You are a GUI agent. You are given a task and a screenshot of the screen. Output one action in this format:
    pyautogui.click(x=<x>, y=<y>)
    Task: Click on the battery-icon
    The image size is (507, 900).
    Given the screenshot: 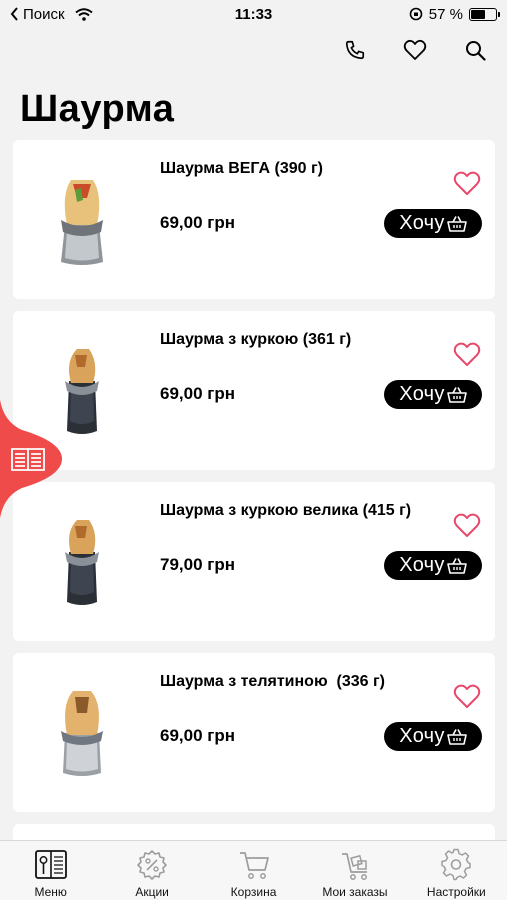 What is the action you would take?
    pyautogui.click(x=484, y=14)
    